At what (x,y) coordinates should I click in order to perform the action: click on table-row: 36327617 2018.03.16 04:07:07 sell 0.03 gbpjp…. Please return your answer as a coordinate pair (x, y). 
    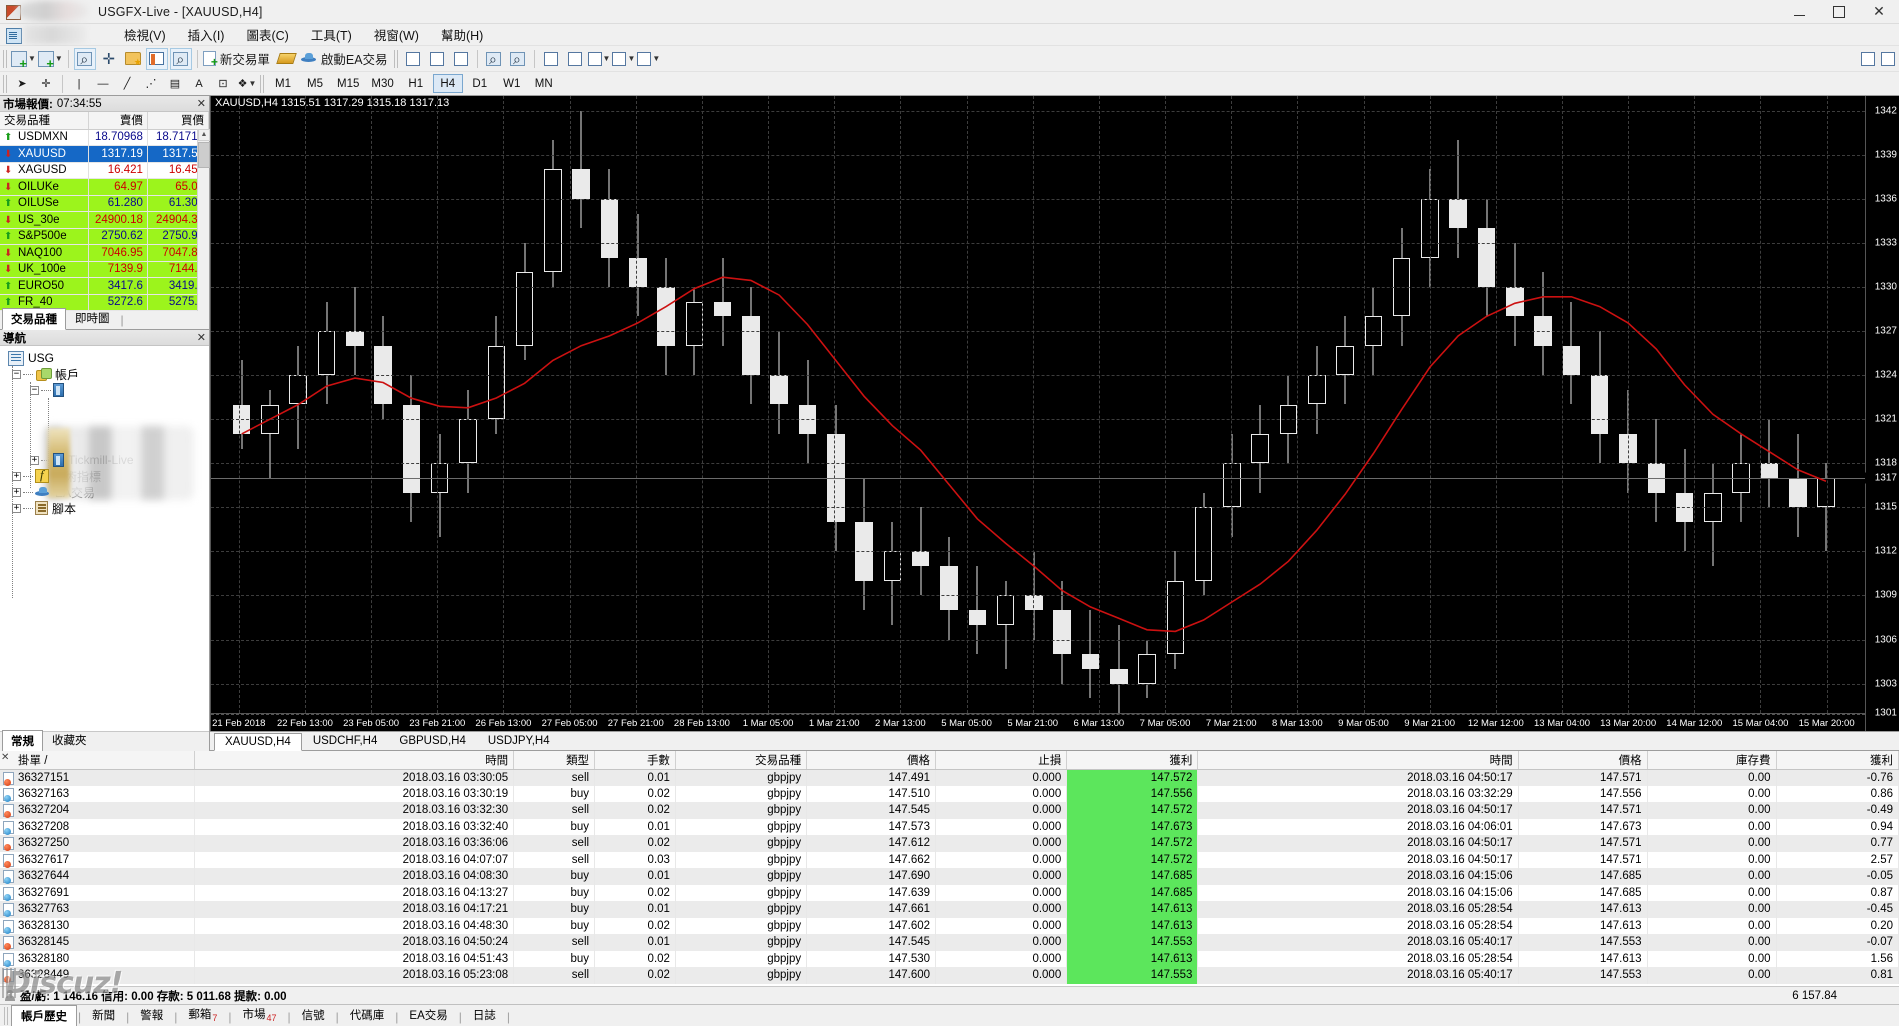
    Looking at the image, I should click on (949, 859).